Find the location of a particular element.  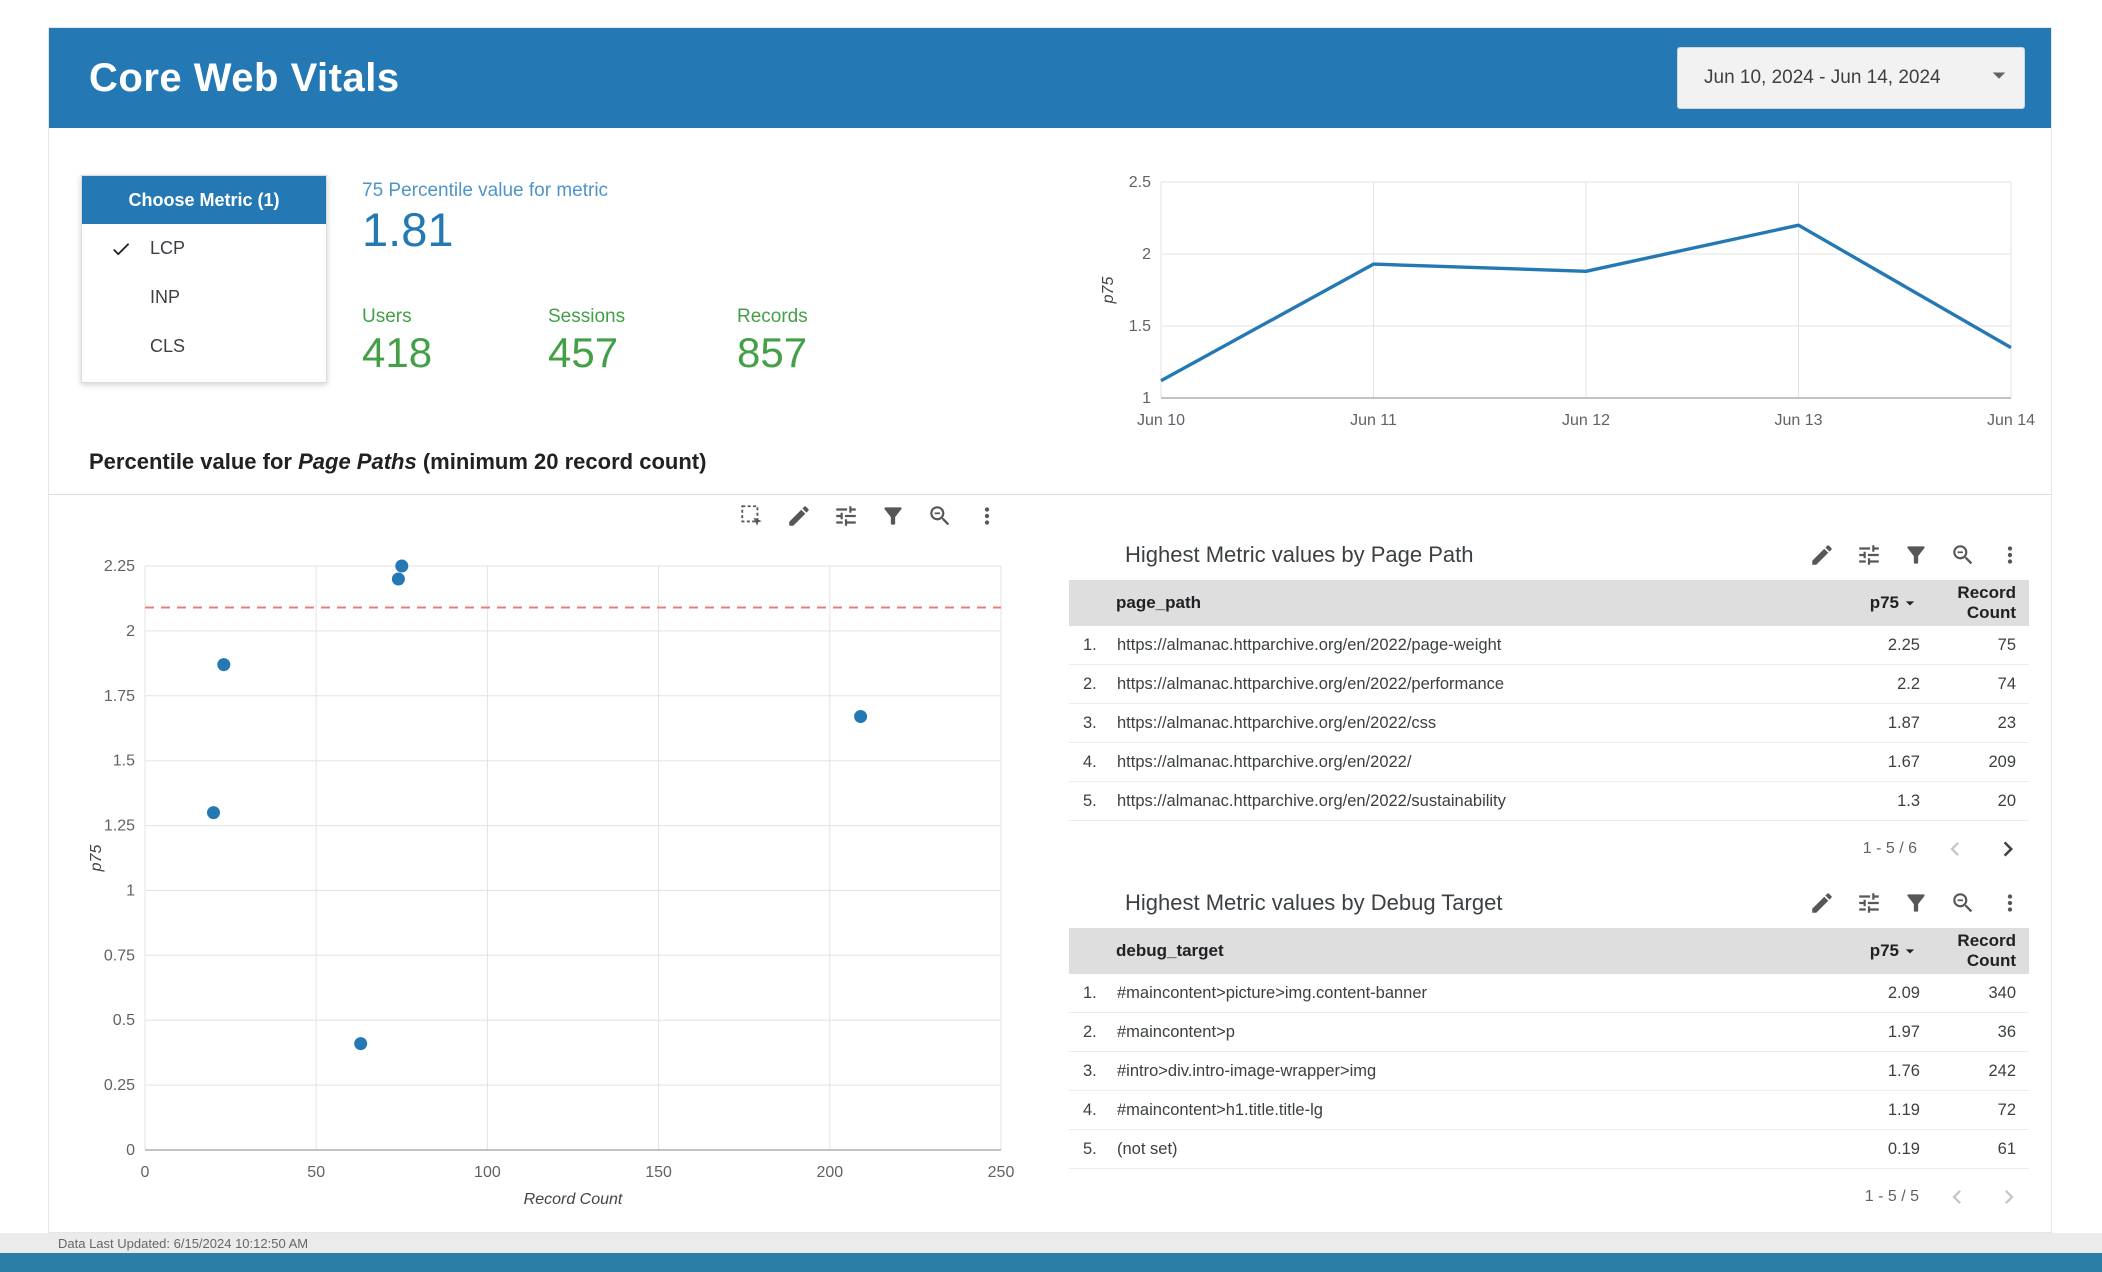

sort-caret-icon is located at coordinates (1910, 603).